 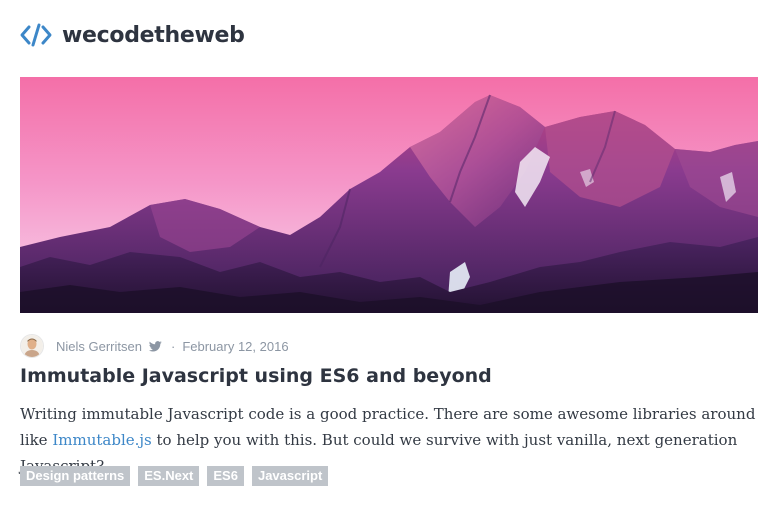 I want to click on twitter-icon, so click(x=155, y=346).